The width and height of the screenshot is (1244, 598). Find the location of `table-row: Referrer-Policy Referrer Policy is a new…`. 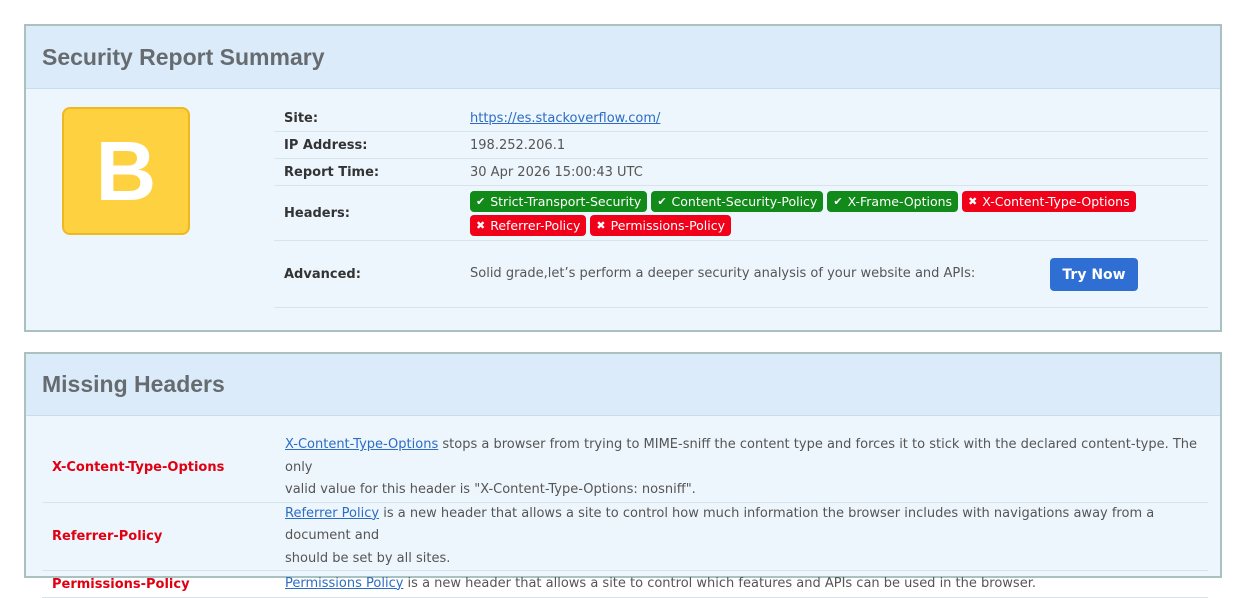

table-row: Referrer-Policy Referrer Policy is a new… is located at coordinates (625, 536).